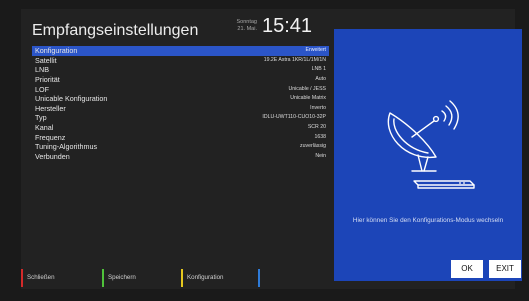  Describe the element at coordinates (318, 107) in the screenshot. I see `setting-value: Inverto` at that location.